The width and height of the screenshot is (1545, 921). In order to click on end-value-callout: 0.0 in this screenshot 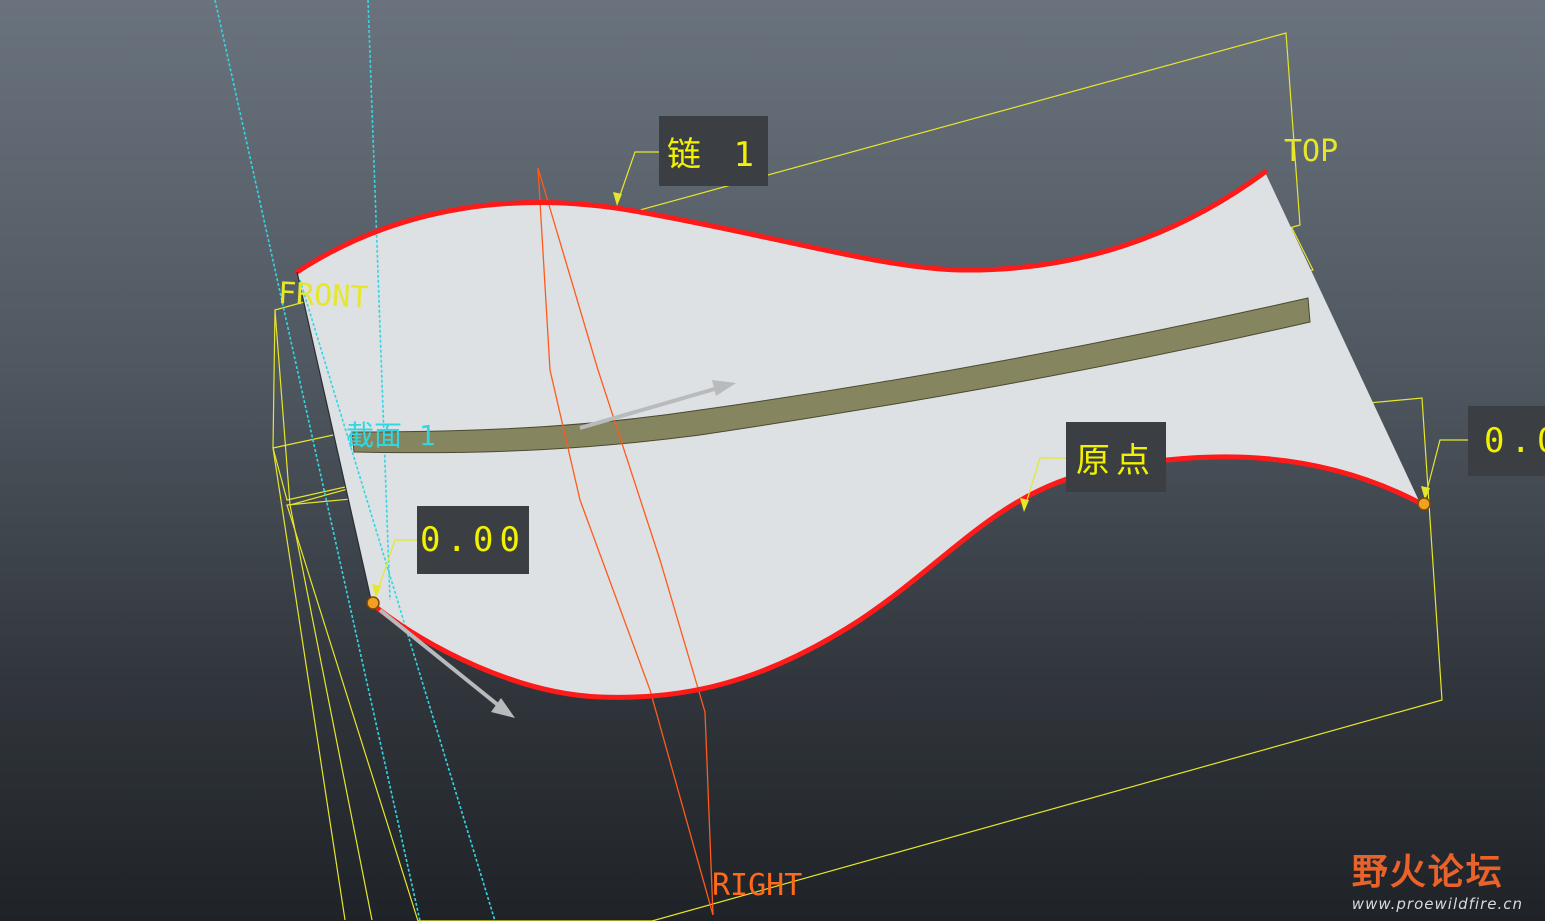, I will do `click(1506, 441)`.